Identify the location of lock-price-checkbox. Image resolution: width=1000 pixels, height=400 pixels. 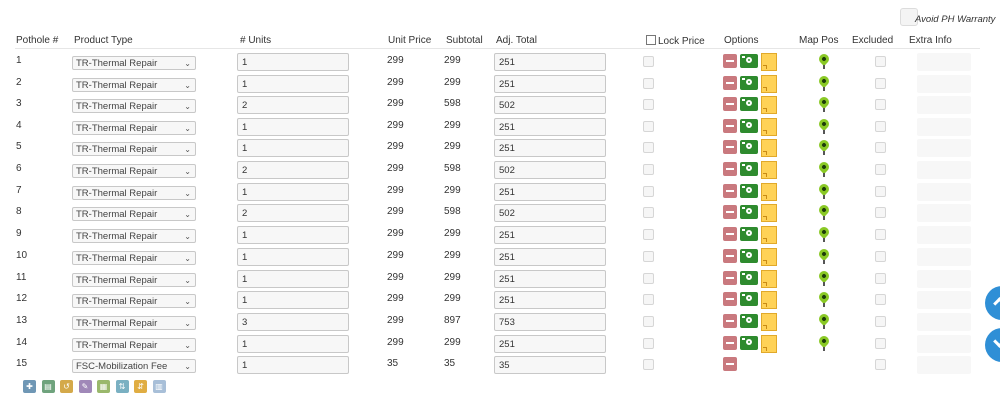
(651, 40).